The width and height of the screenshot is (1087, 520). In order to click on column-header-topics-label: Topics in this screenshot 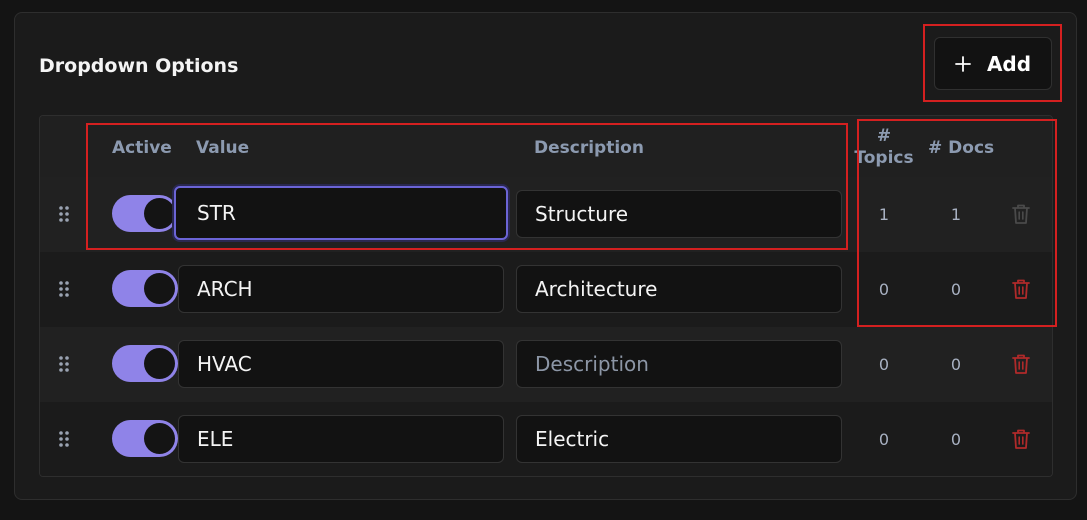, I will do `click(884, 158)`.